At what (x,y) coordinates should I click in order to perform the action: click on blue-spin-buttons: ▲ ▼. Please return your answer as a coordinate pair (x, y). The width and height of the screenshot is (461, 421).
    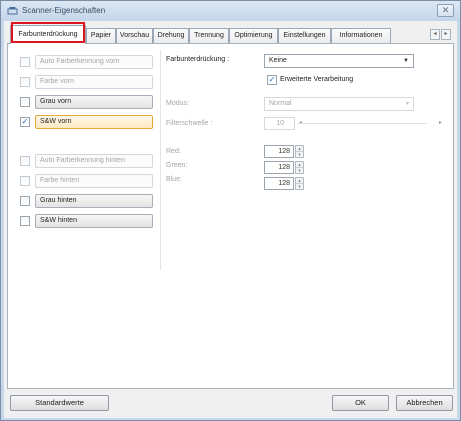
    Looking at the image, I should click on (299, 183).